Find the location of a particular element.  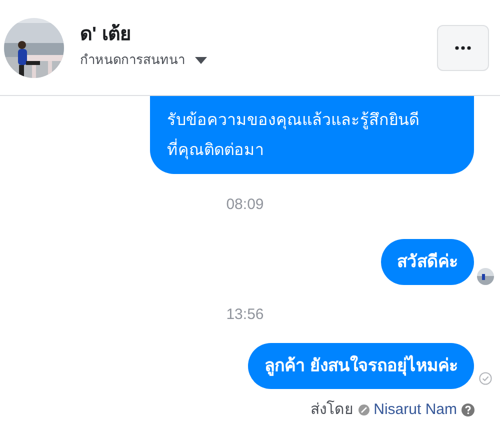

more-icon is located at coordinates (463, 48).